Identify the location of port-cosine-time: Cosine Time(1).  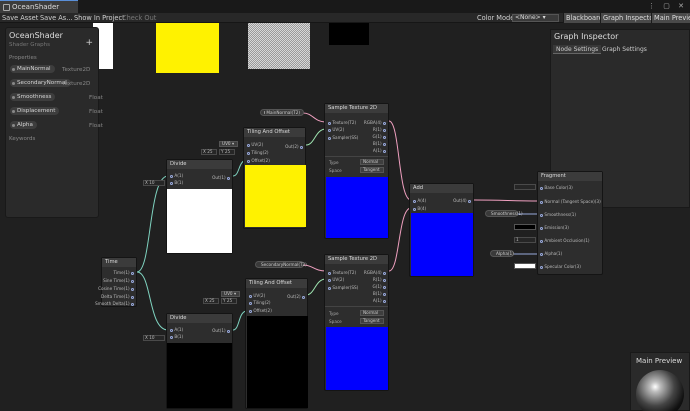
(116, 288).